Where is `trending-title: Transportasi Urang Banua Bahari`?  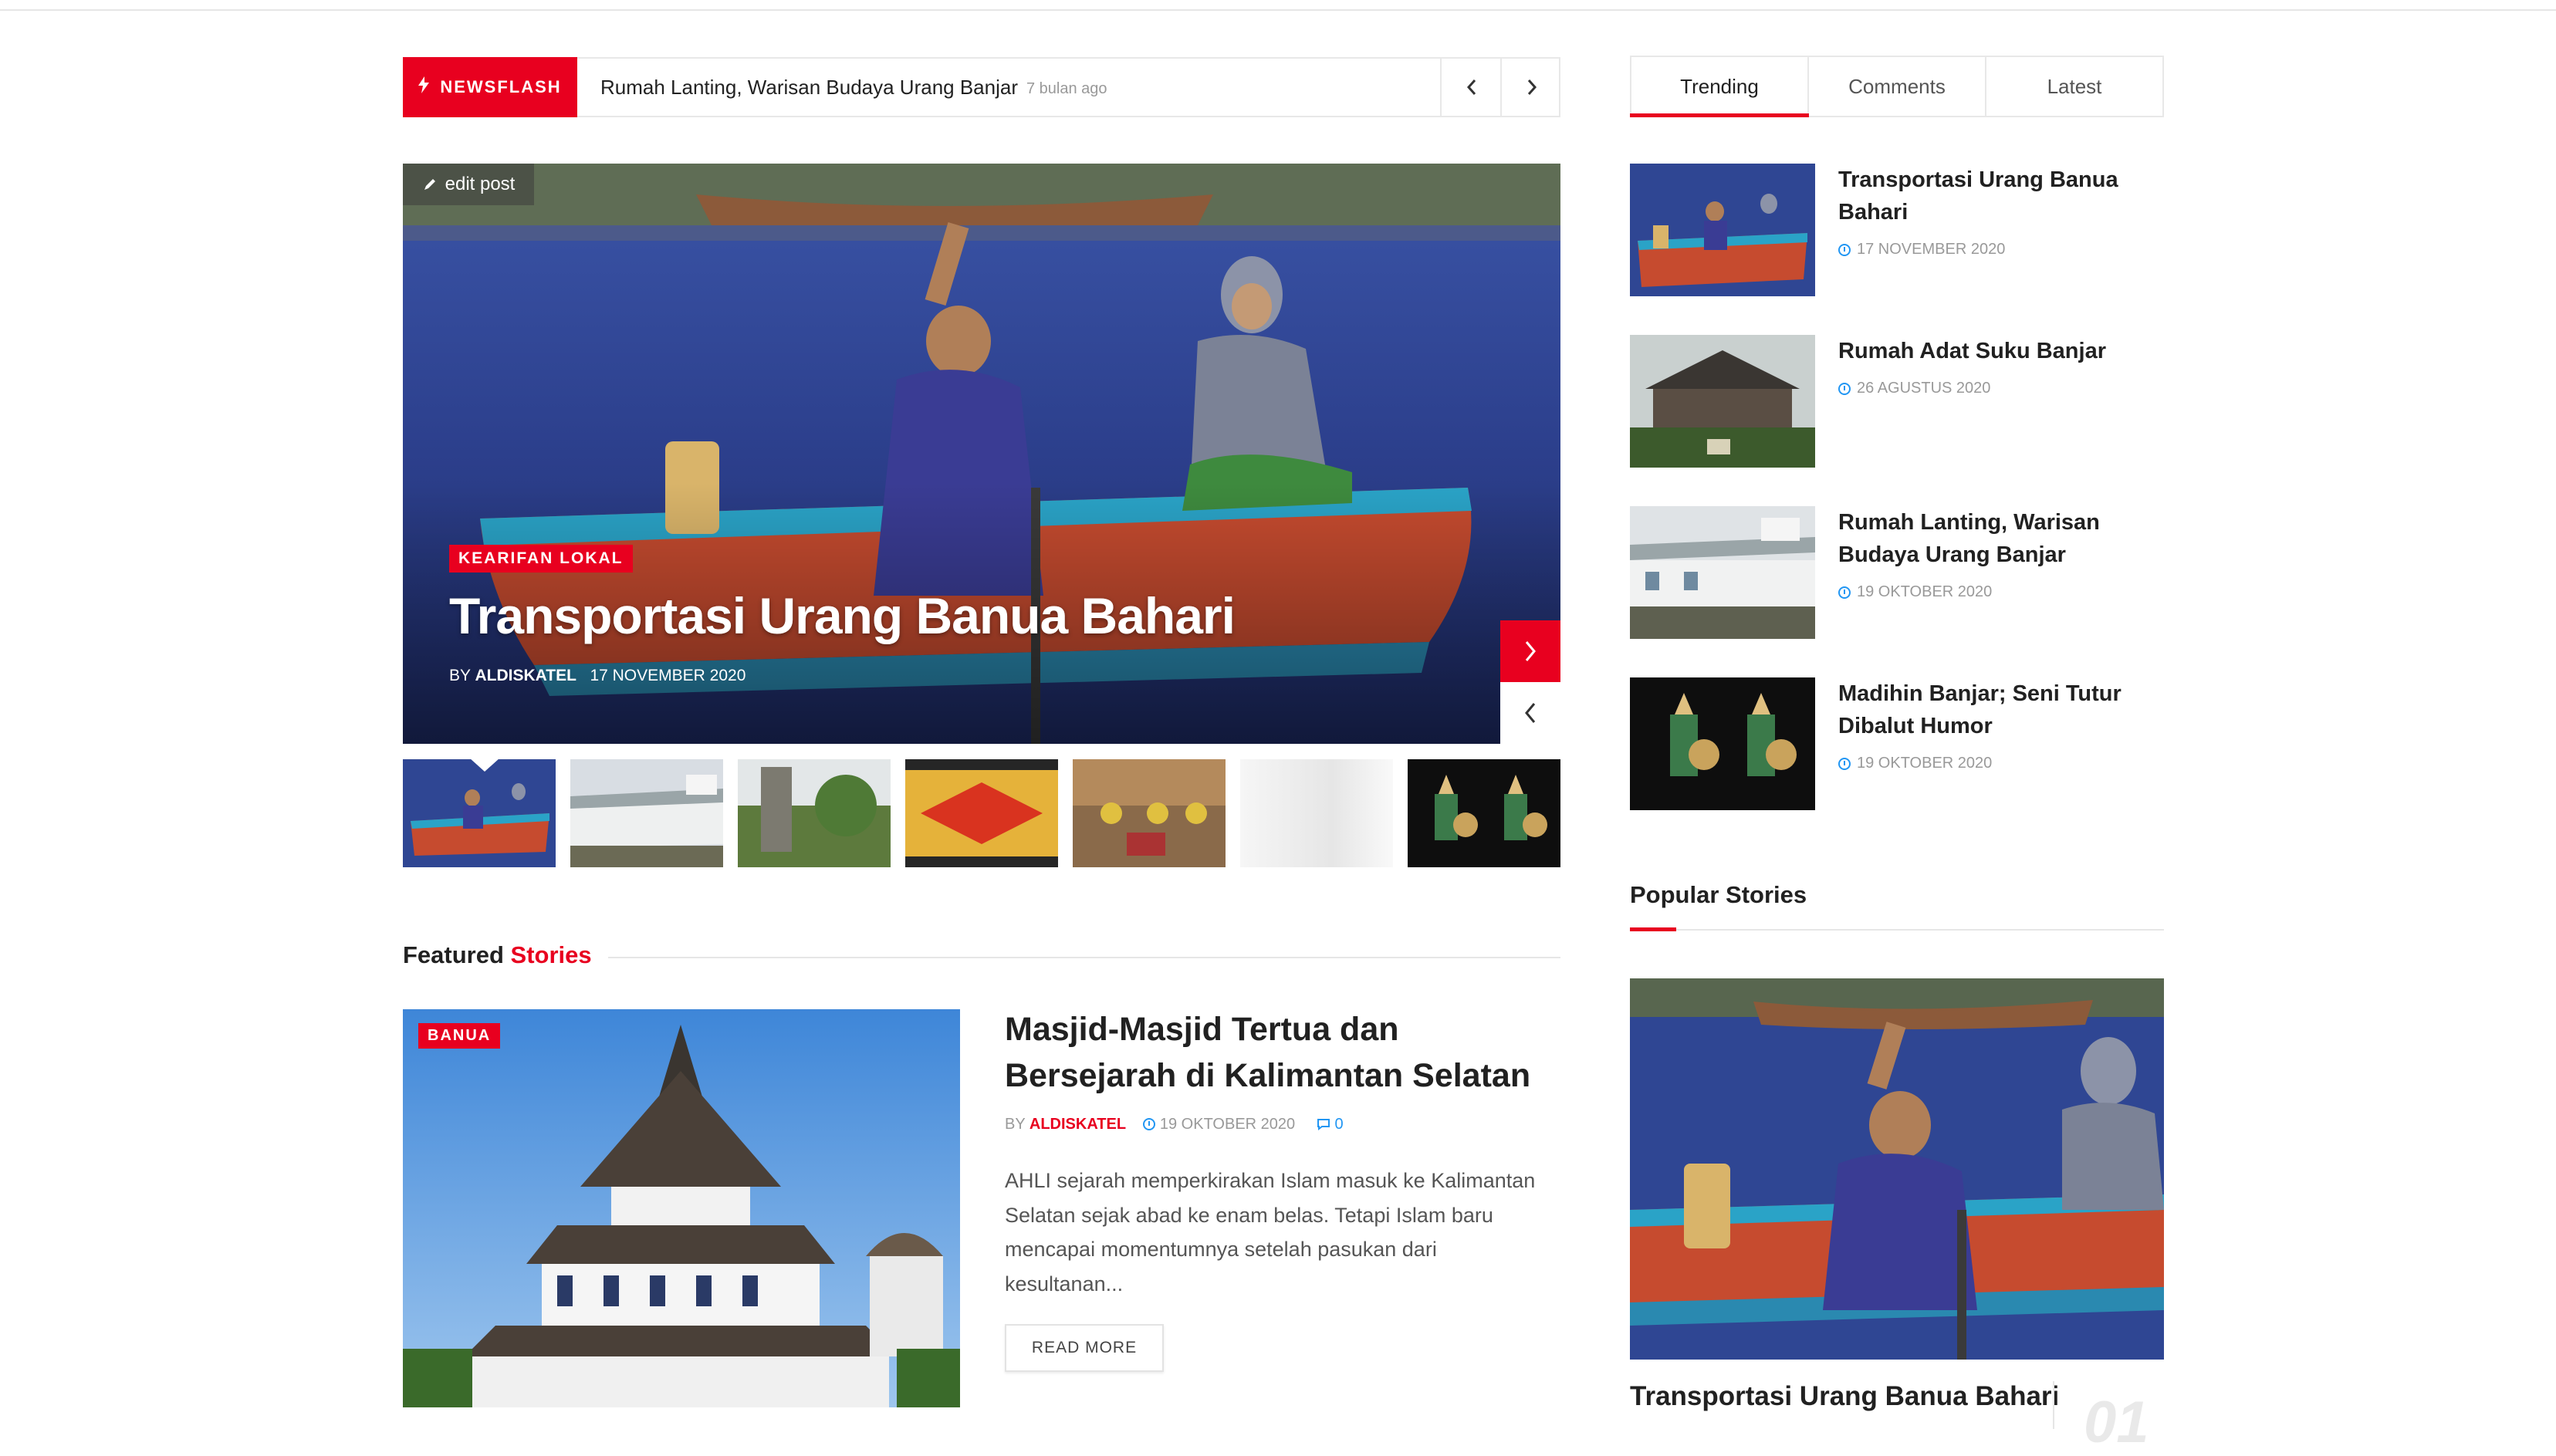 trending-title: Transportasi Urang Banua Bahari is located at coordinates (2000, 196).